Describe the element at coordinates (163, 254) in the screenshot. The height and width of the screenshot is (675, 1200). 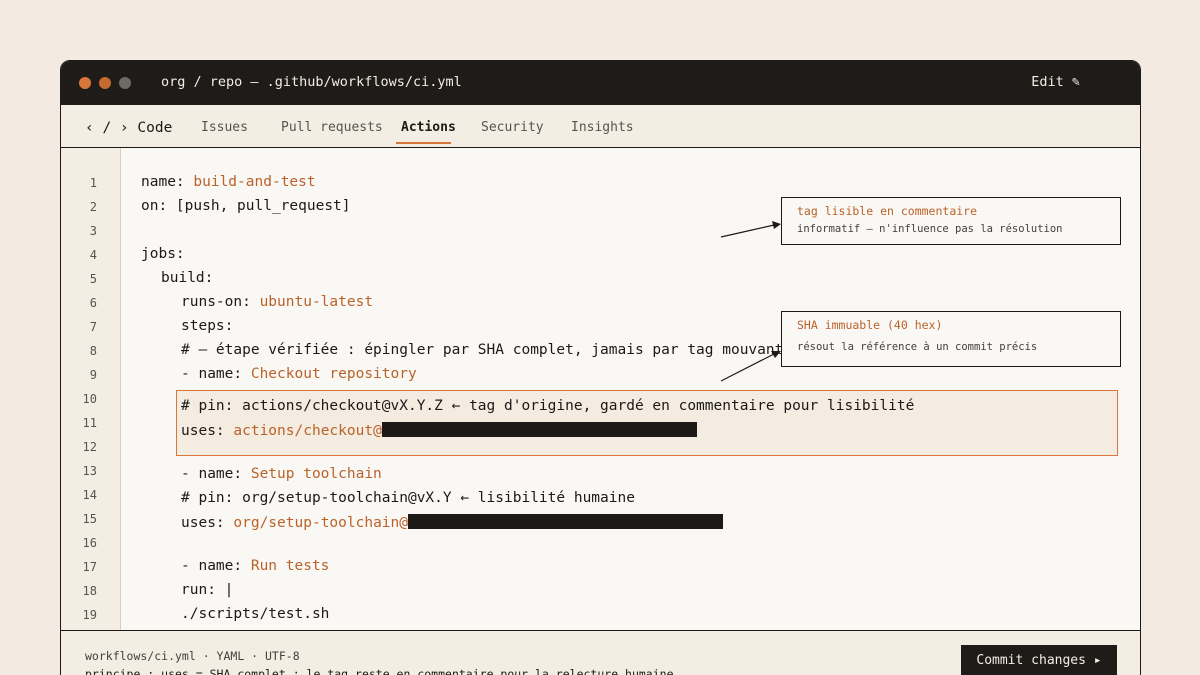
I see `code-line-jobs: jobs:` at that location.